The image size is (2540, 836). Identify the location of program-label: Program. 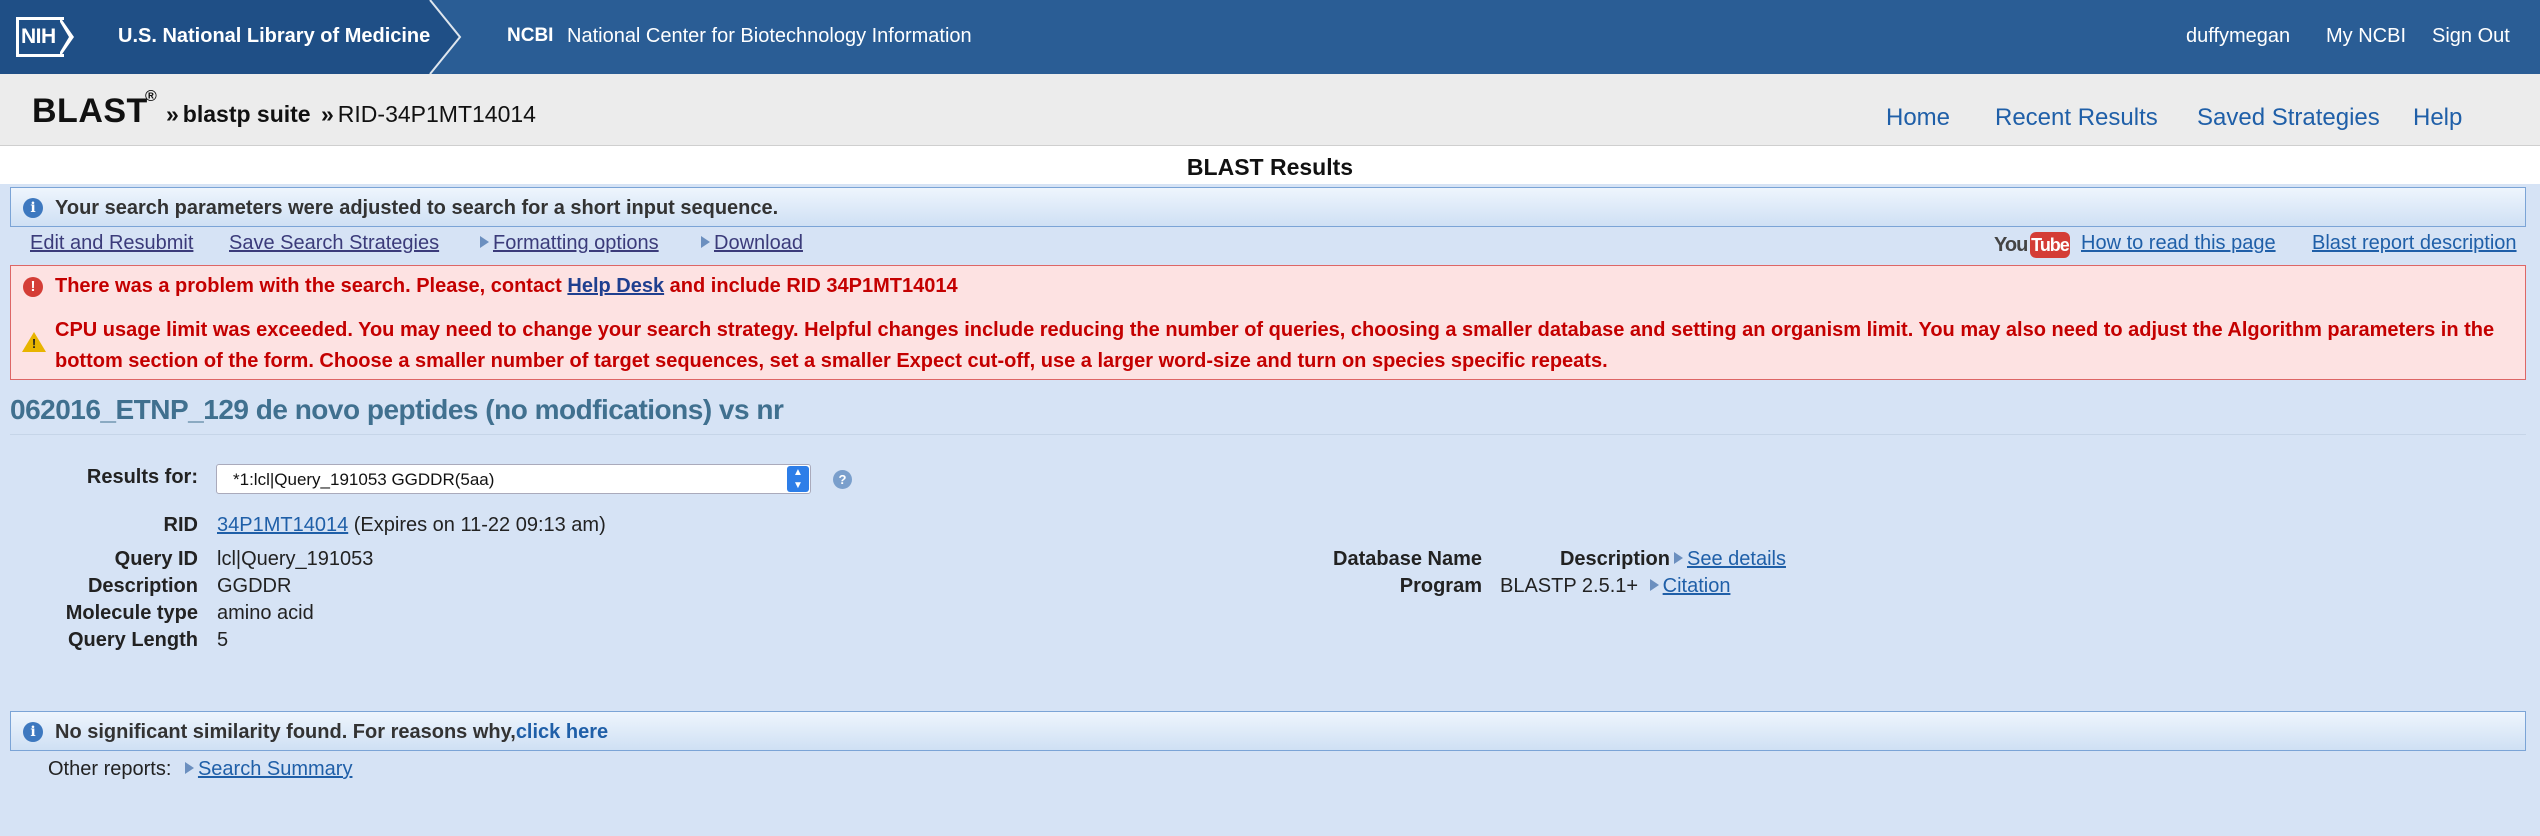
(1440, 586).